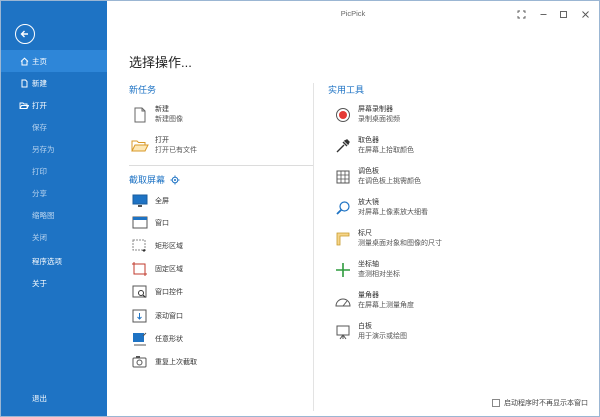 This screenshot has height=417, width=600. Describe the element at coordinates (39, 171) in the screenshot. I see `sidebar-item-label: 打印` at that location.